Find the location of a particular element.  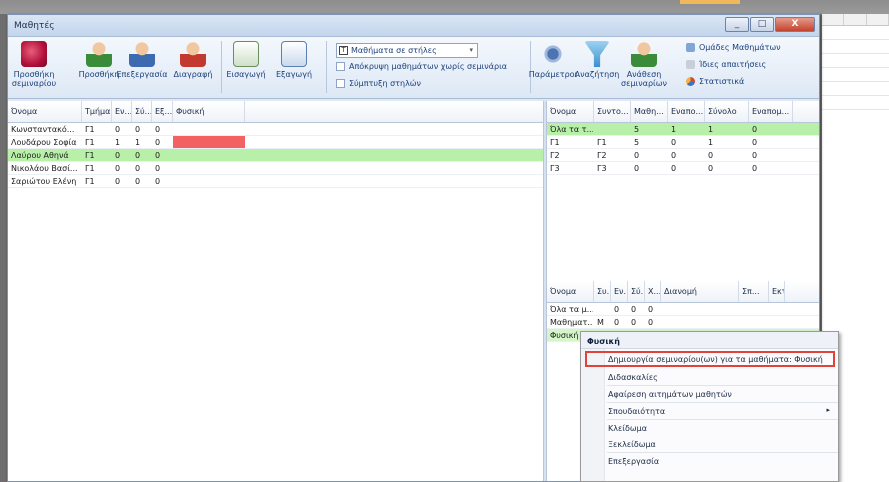

filter-icon is located at coordinates (597, 54).